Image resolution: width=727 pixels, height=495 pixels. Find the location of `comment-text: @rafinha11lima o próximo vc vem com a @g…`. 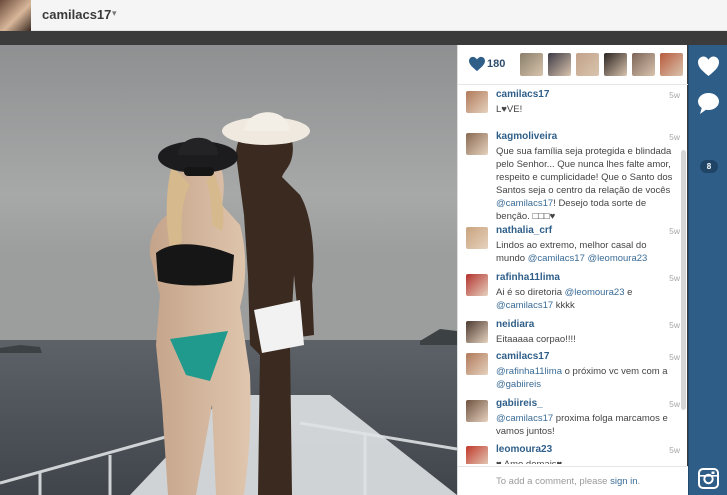

comment-text: @rafinha11lima o próximo vc vem com a @g… is located at coordinates (587, 378).